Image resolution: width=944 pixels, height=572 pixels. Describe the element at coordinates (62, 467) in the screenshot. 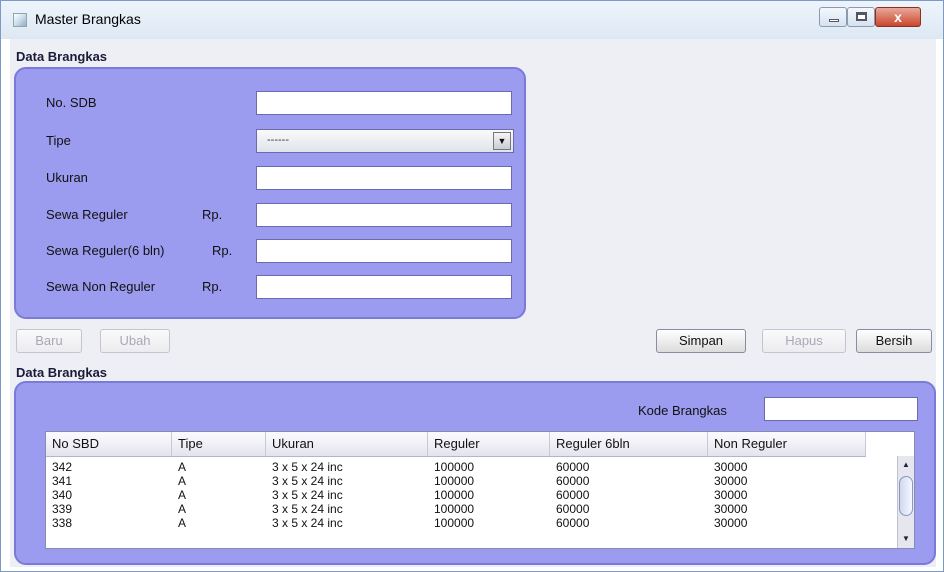

I see `cell-no-sbd: 342` at that location.